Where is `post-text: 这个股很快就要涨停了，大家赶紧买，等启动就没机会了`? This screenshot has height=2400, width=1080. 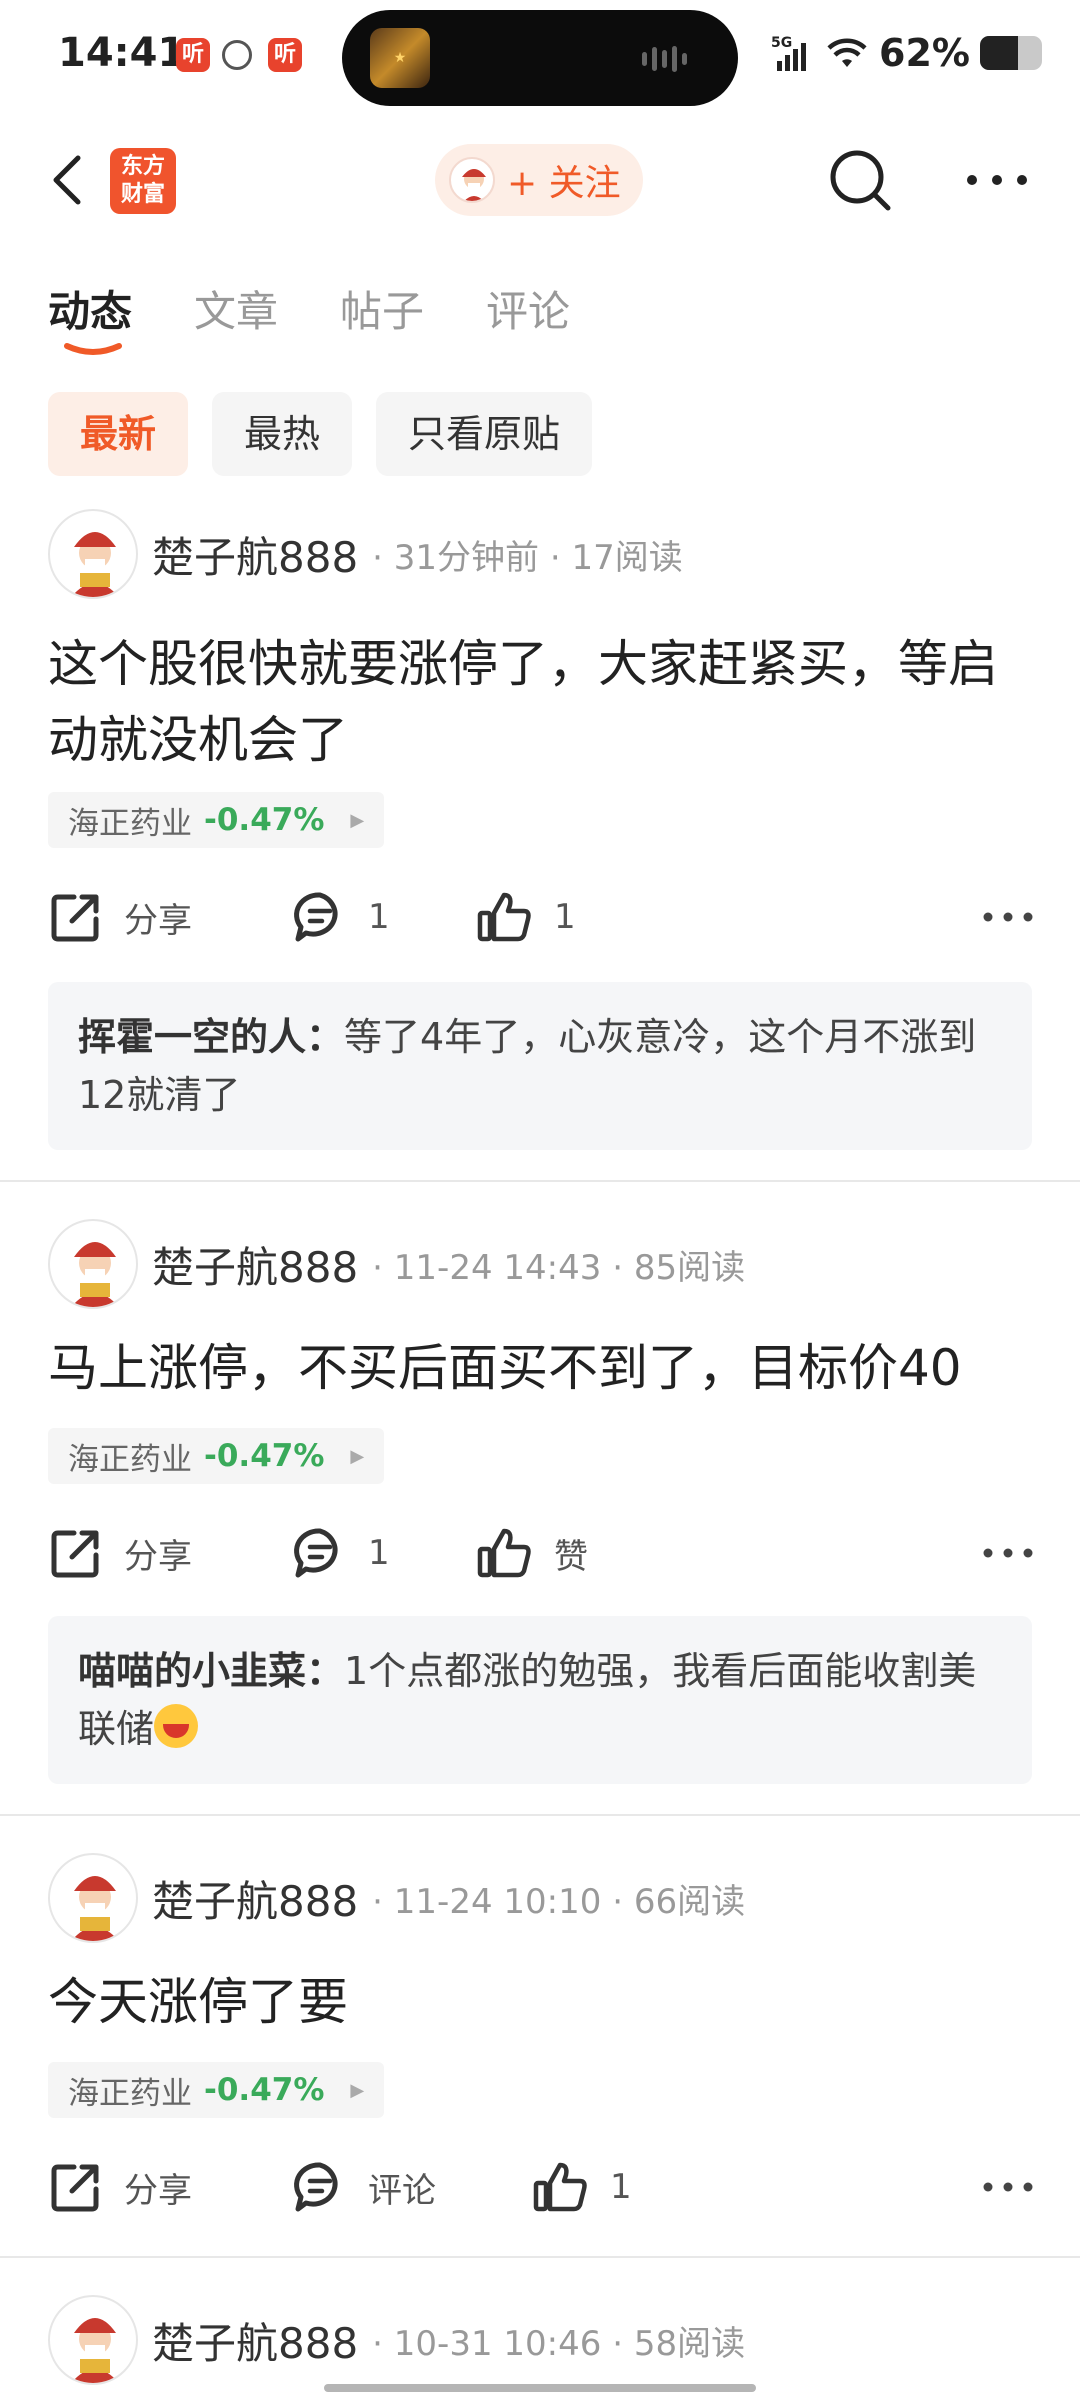
post-text: 这个股很快就要涨停了，大家赶紧买，等启动就没机会了 is located at coordinates (543, 702).